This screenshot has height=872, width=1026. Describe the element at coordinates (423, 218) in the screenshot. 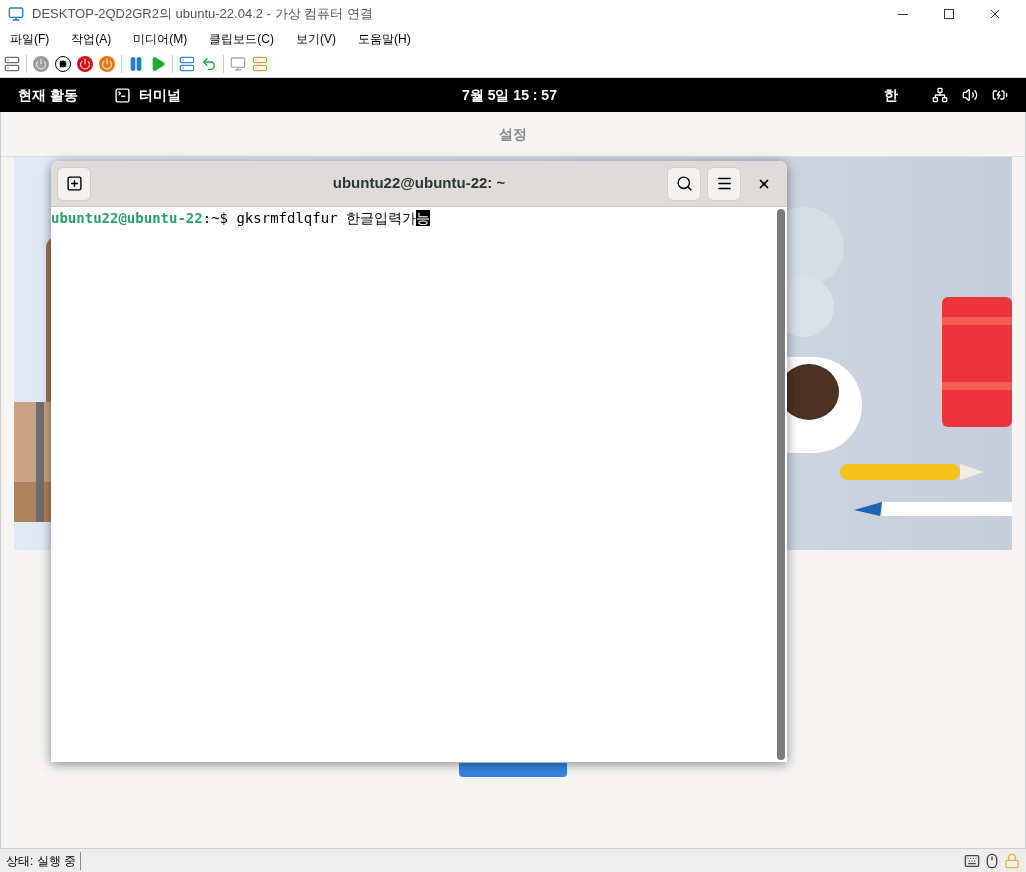

I see `text-cursor: 능` at that location.